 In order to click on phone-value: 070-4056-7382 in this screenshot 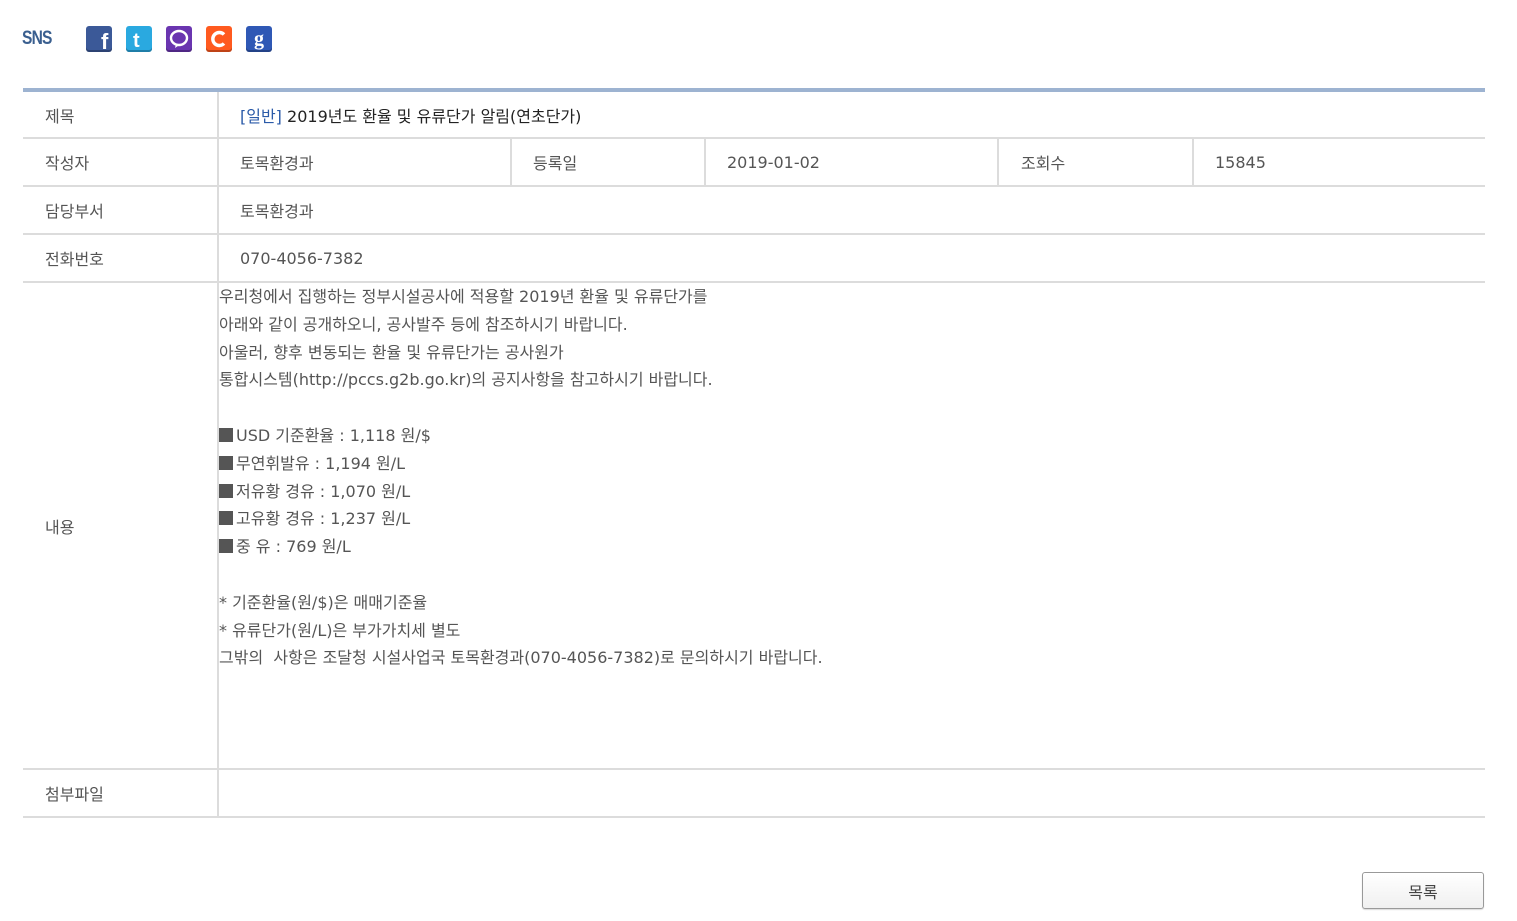, I will do `click(852, 258)`.